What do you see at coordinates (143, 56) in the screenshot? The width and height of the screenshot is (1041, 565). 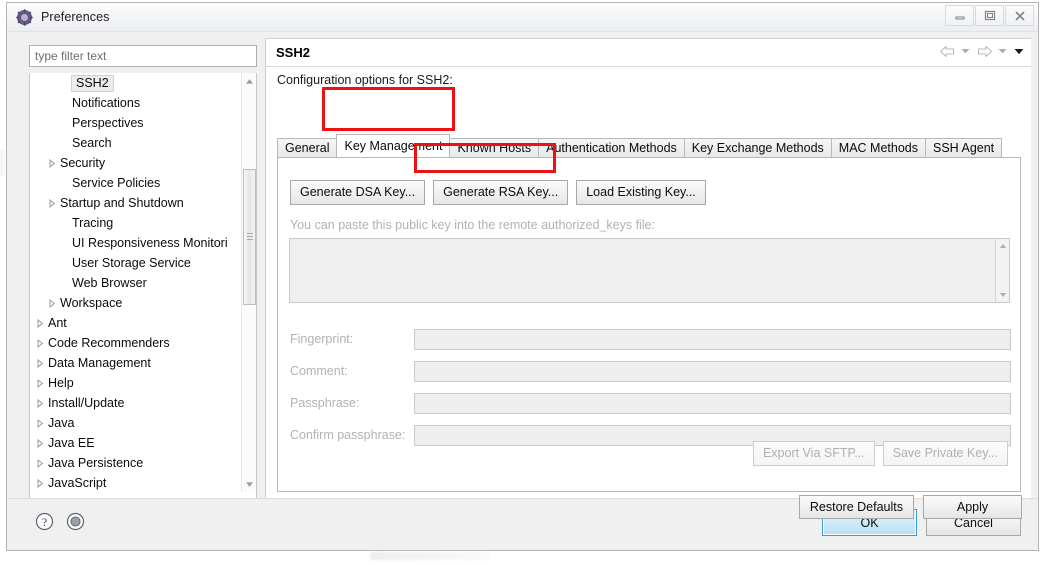 I see `filter-input` at bounding box center [143, 56].